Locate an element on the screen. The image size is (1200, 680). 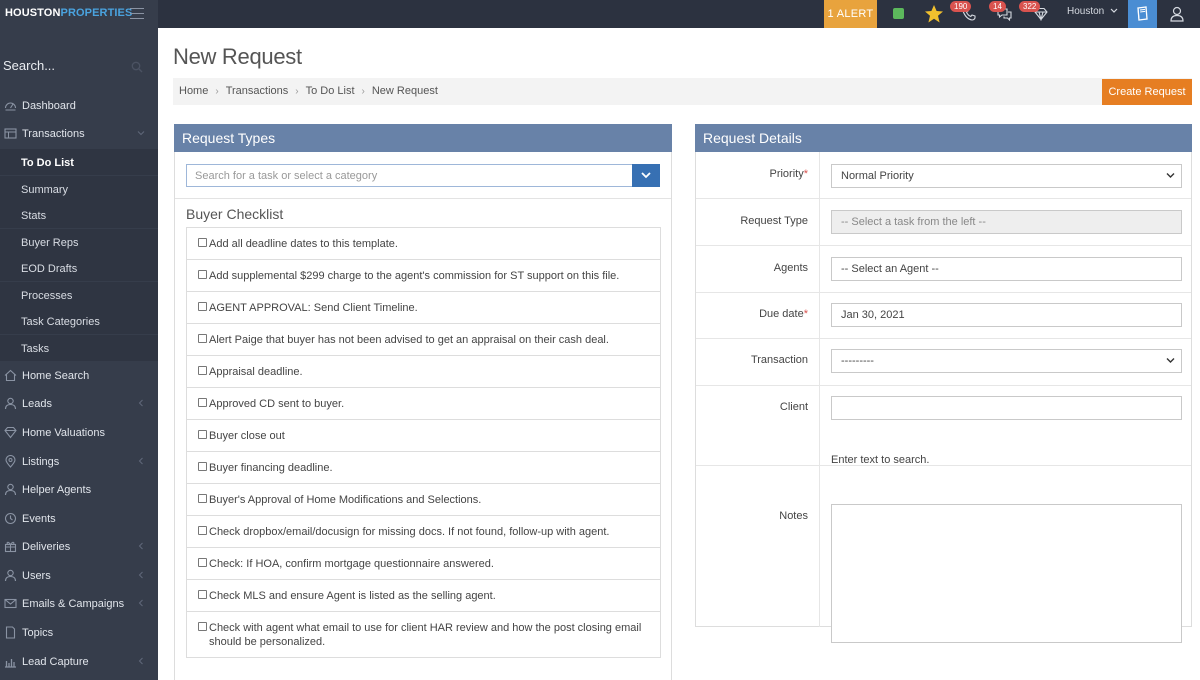
sidebar-item-users: Users is located at coordinates (79, 576).